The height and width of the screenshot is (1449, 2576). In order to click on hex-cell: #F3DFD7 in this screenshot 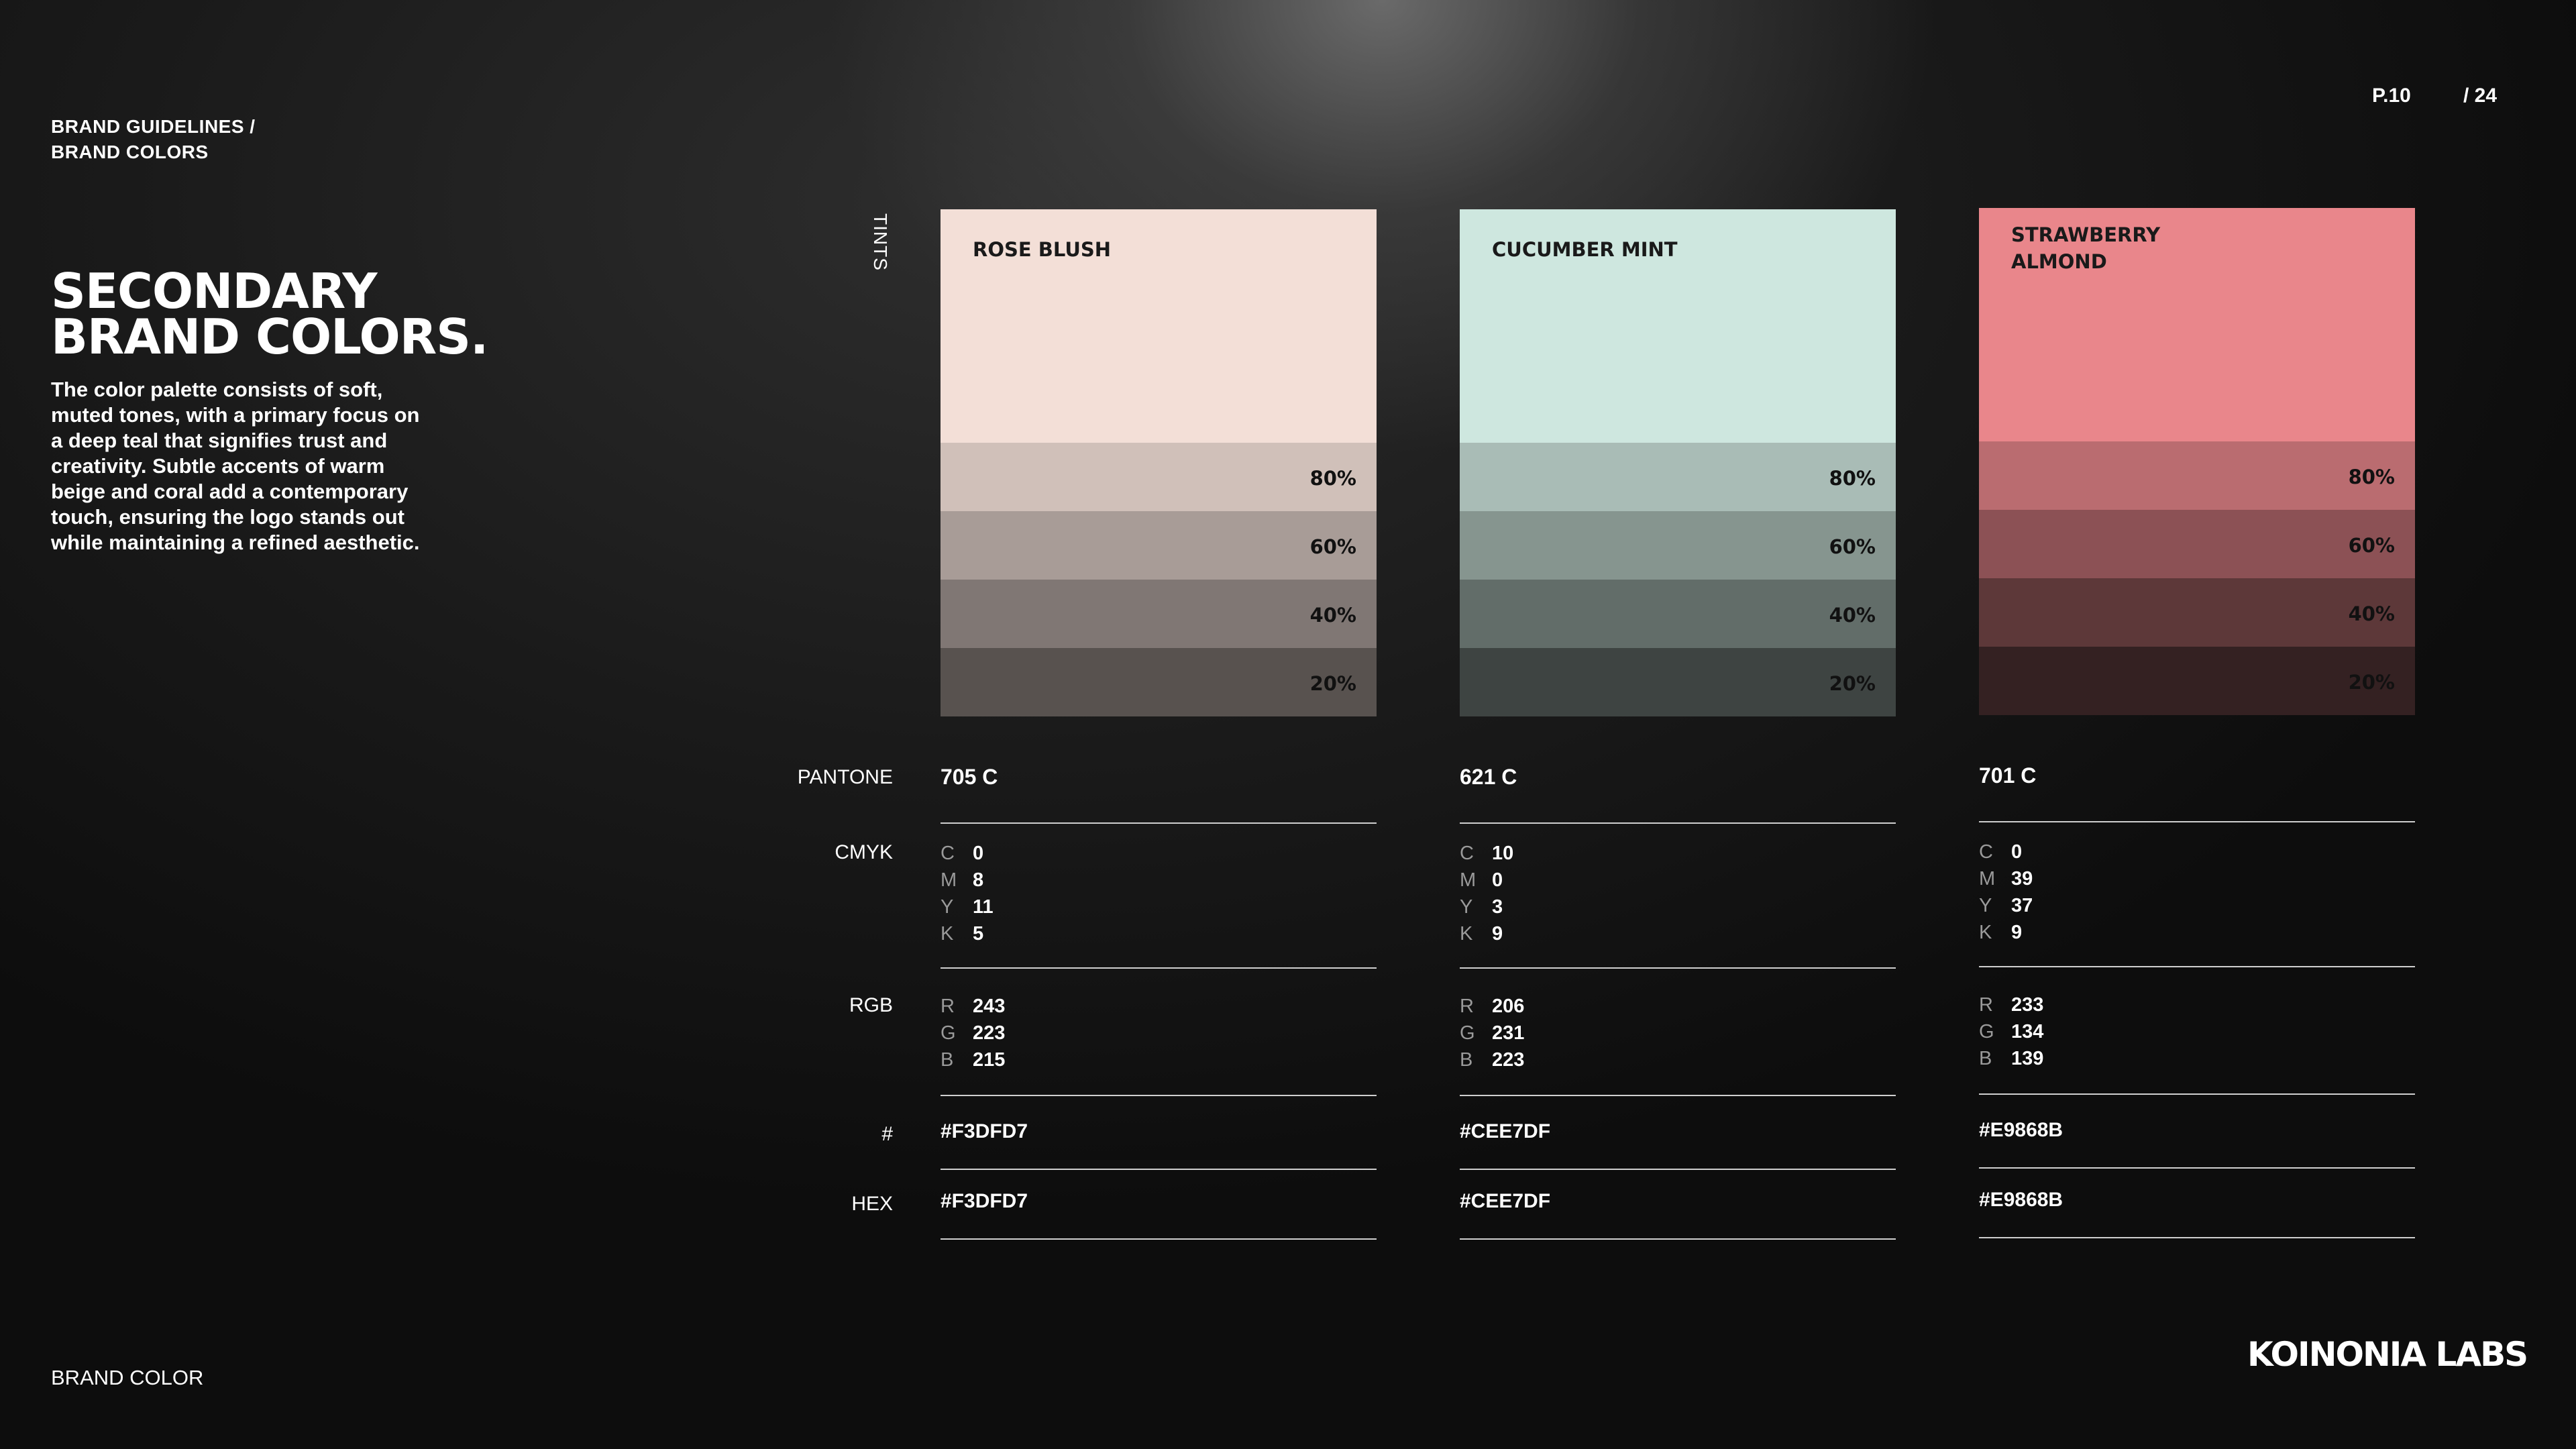, I will do `click(1159, 1215)`.